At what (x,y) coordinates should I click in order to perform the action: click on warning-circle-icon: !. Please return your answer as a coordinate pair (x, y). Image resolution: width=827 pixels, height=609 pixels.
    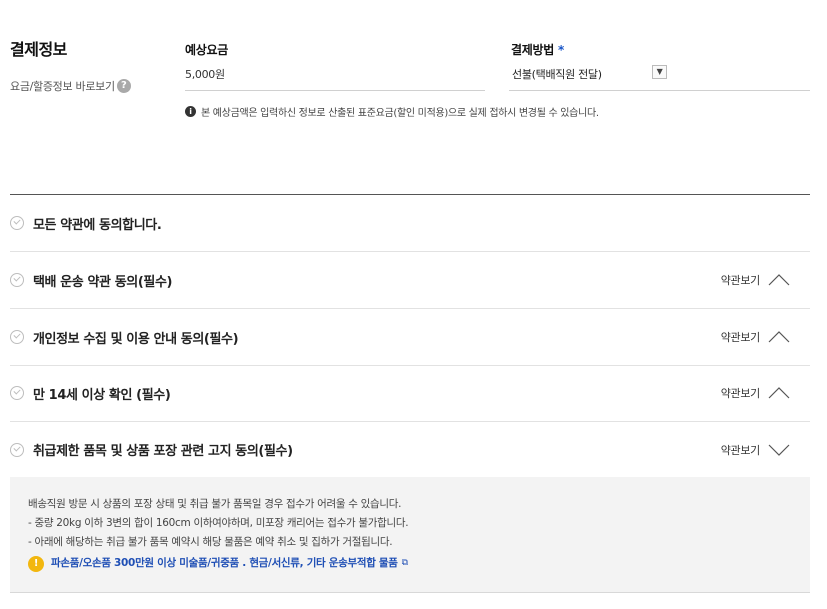
    Looking at the image, I should click on (36, 563).